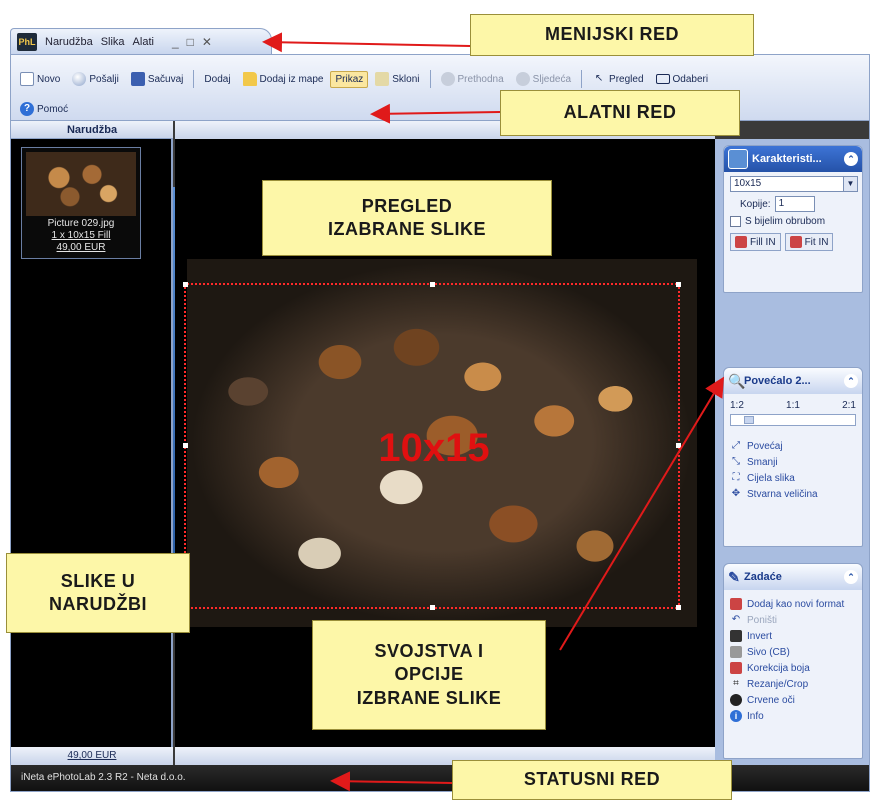  I want to click on help-button: ? Pomoć, so click(44, 109).